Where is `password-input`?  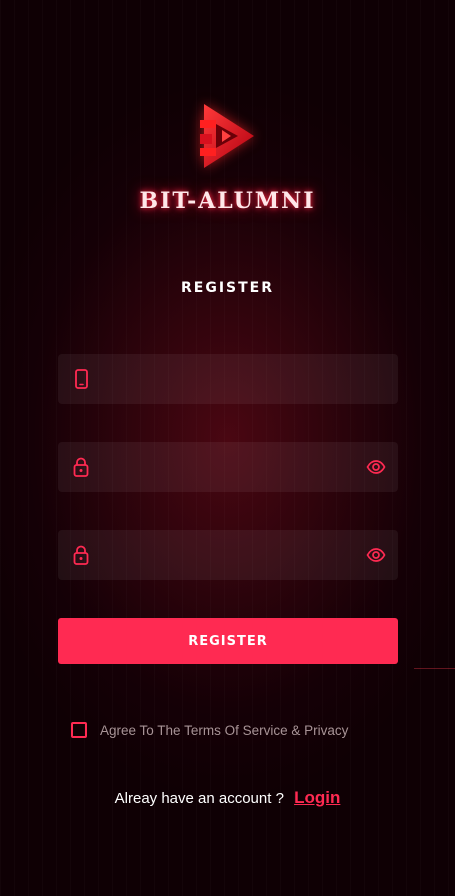 password-input is located at coordinates (230, 468).